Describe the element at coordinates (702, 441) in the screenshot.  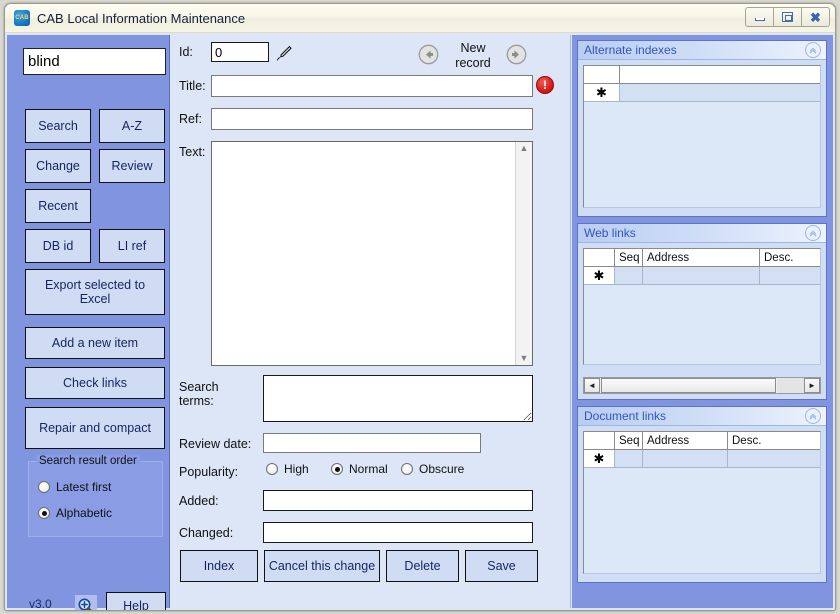
I see `document-links-grid-header: Seq Address Desc.` at that location.